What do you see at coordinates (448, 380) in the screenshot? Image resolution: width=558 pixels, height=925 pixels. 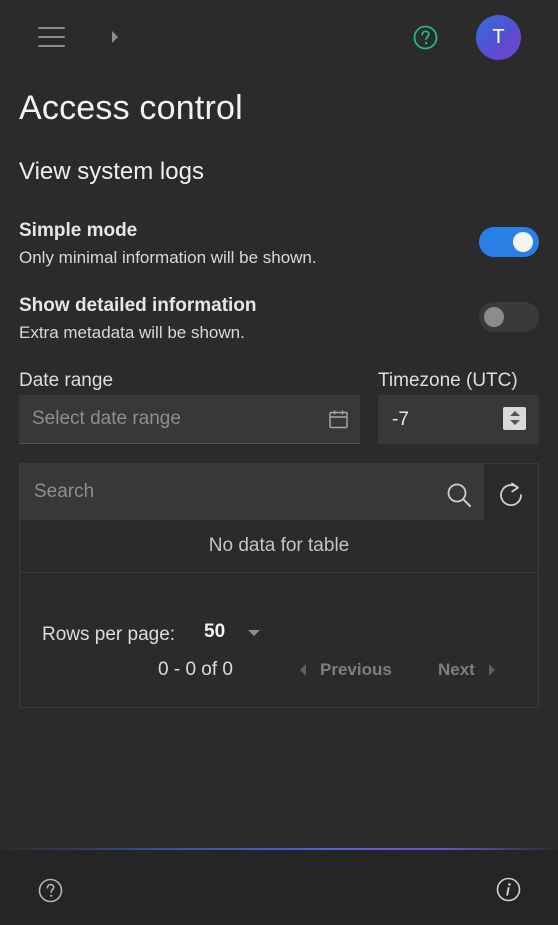 I see `timezone-label: Timezone (UTC)` at bounding box center [448, 380].